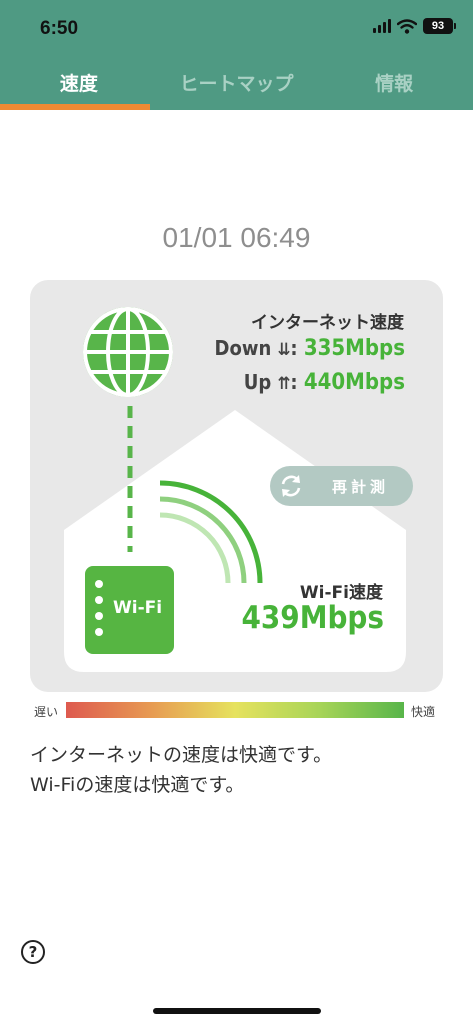 This screenshot has width=473, height=1024. I want to click on tab-speed: 速度, so click(79, 84).